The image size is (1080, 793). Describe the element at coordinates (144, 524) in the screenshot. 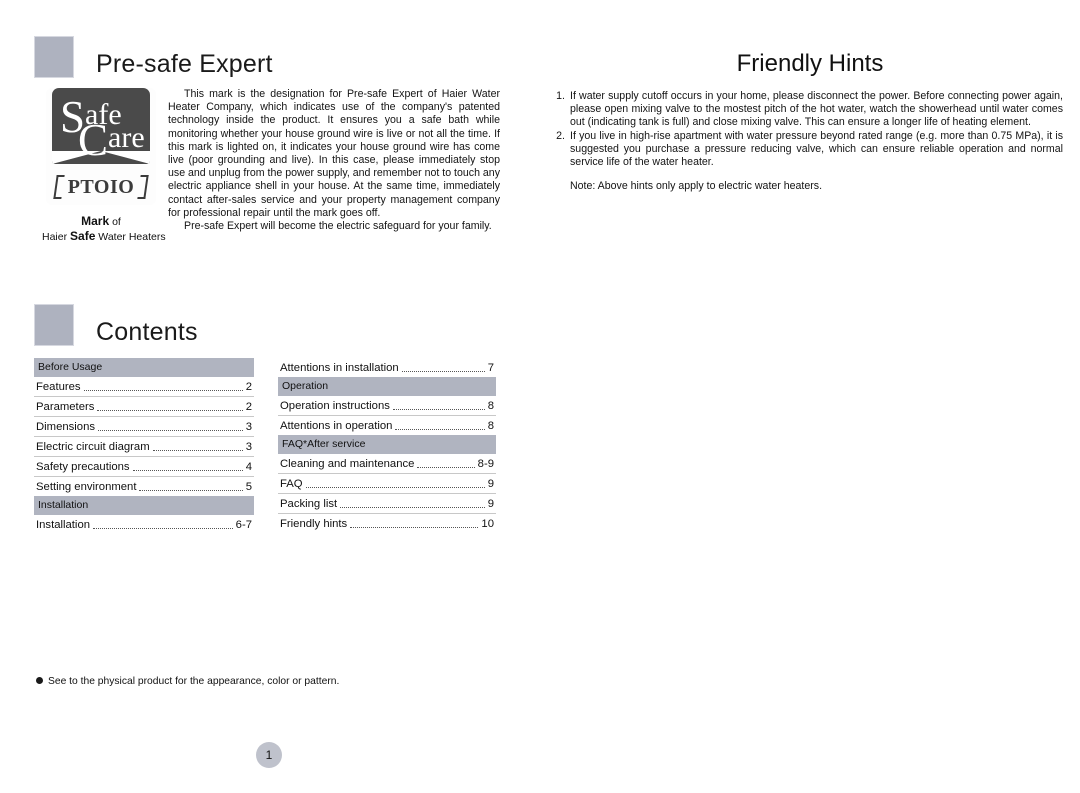

I see `toc-entry: Installation 6-7` at that location.